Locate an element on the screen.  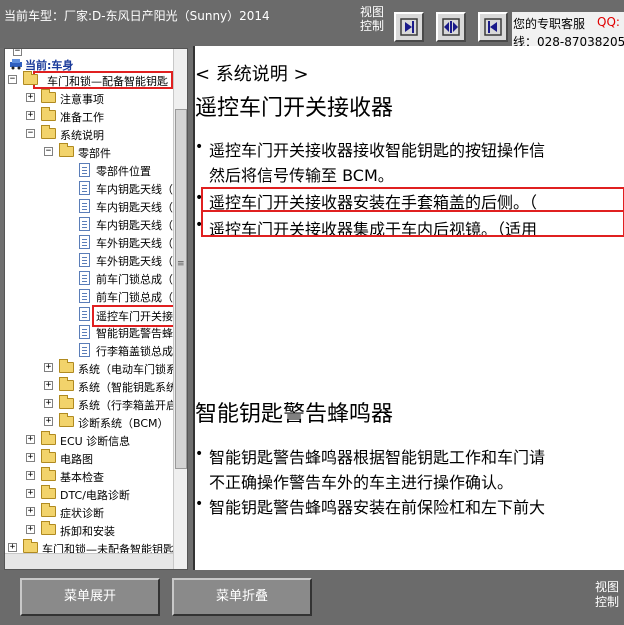
nav-left-button is located at coordinates (493, 27).